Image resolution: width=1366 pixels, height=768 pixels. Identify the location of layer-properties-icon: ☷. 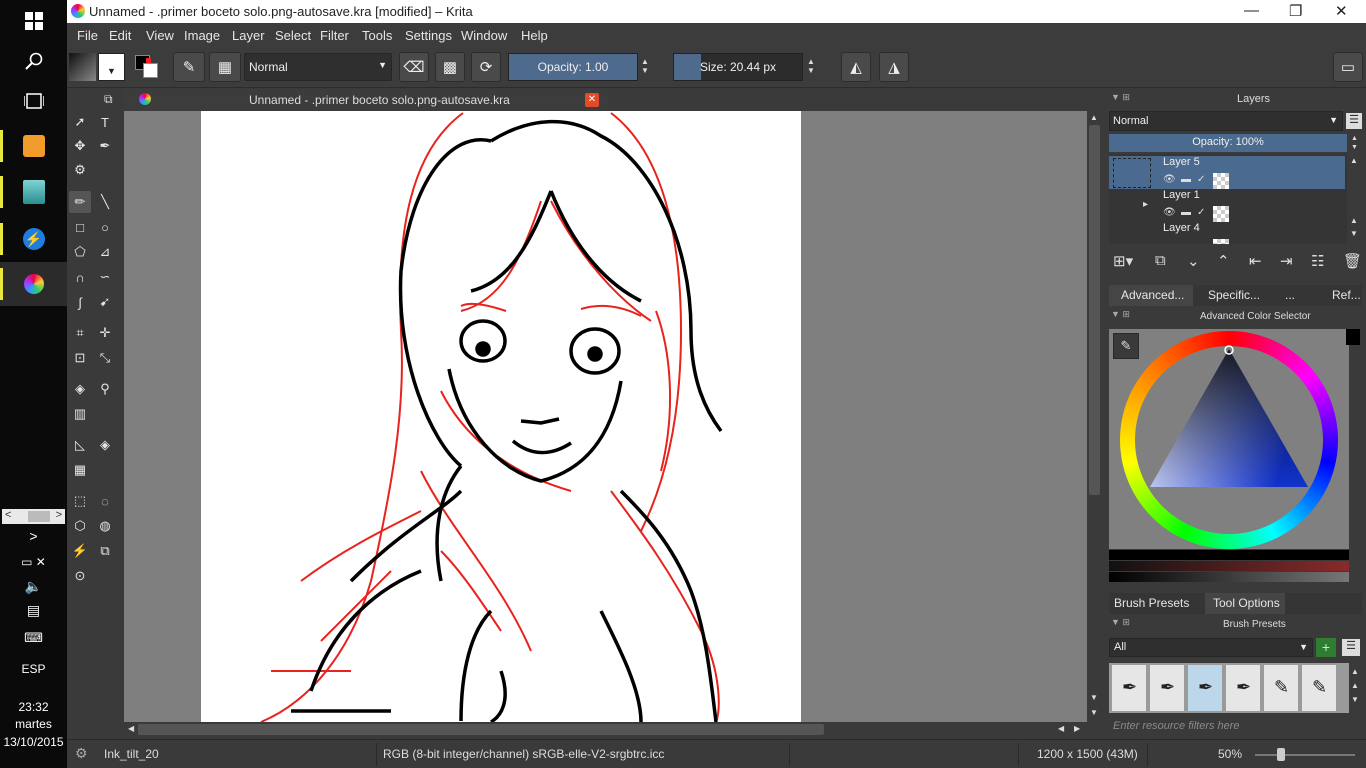
(1317, 261).